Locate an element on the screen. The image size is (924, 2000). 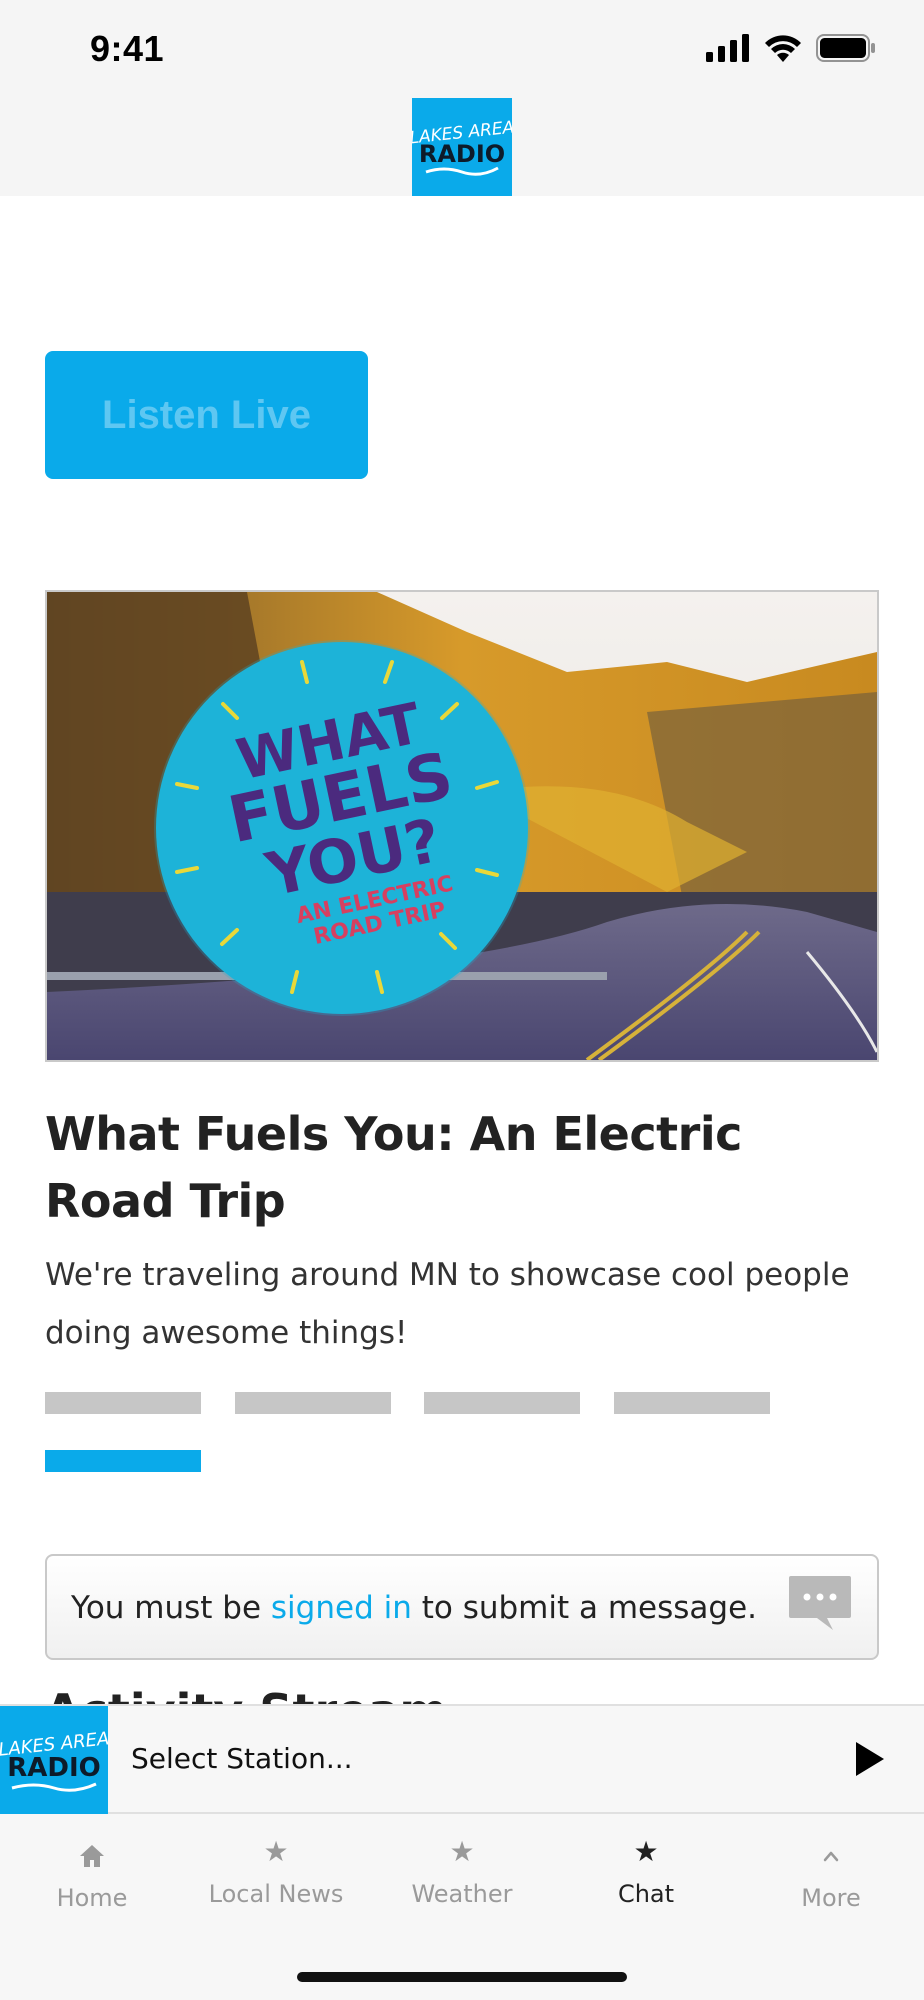
message-prefix: You must be is located at coordinates (171, 1608).